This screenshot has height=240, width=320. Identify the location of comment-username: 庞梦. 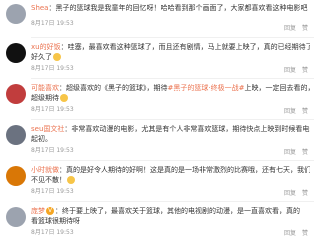
(38, 211).